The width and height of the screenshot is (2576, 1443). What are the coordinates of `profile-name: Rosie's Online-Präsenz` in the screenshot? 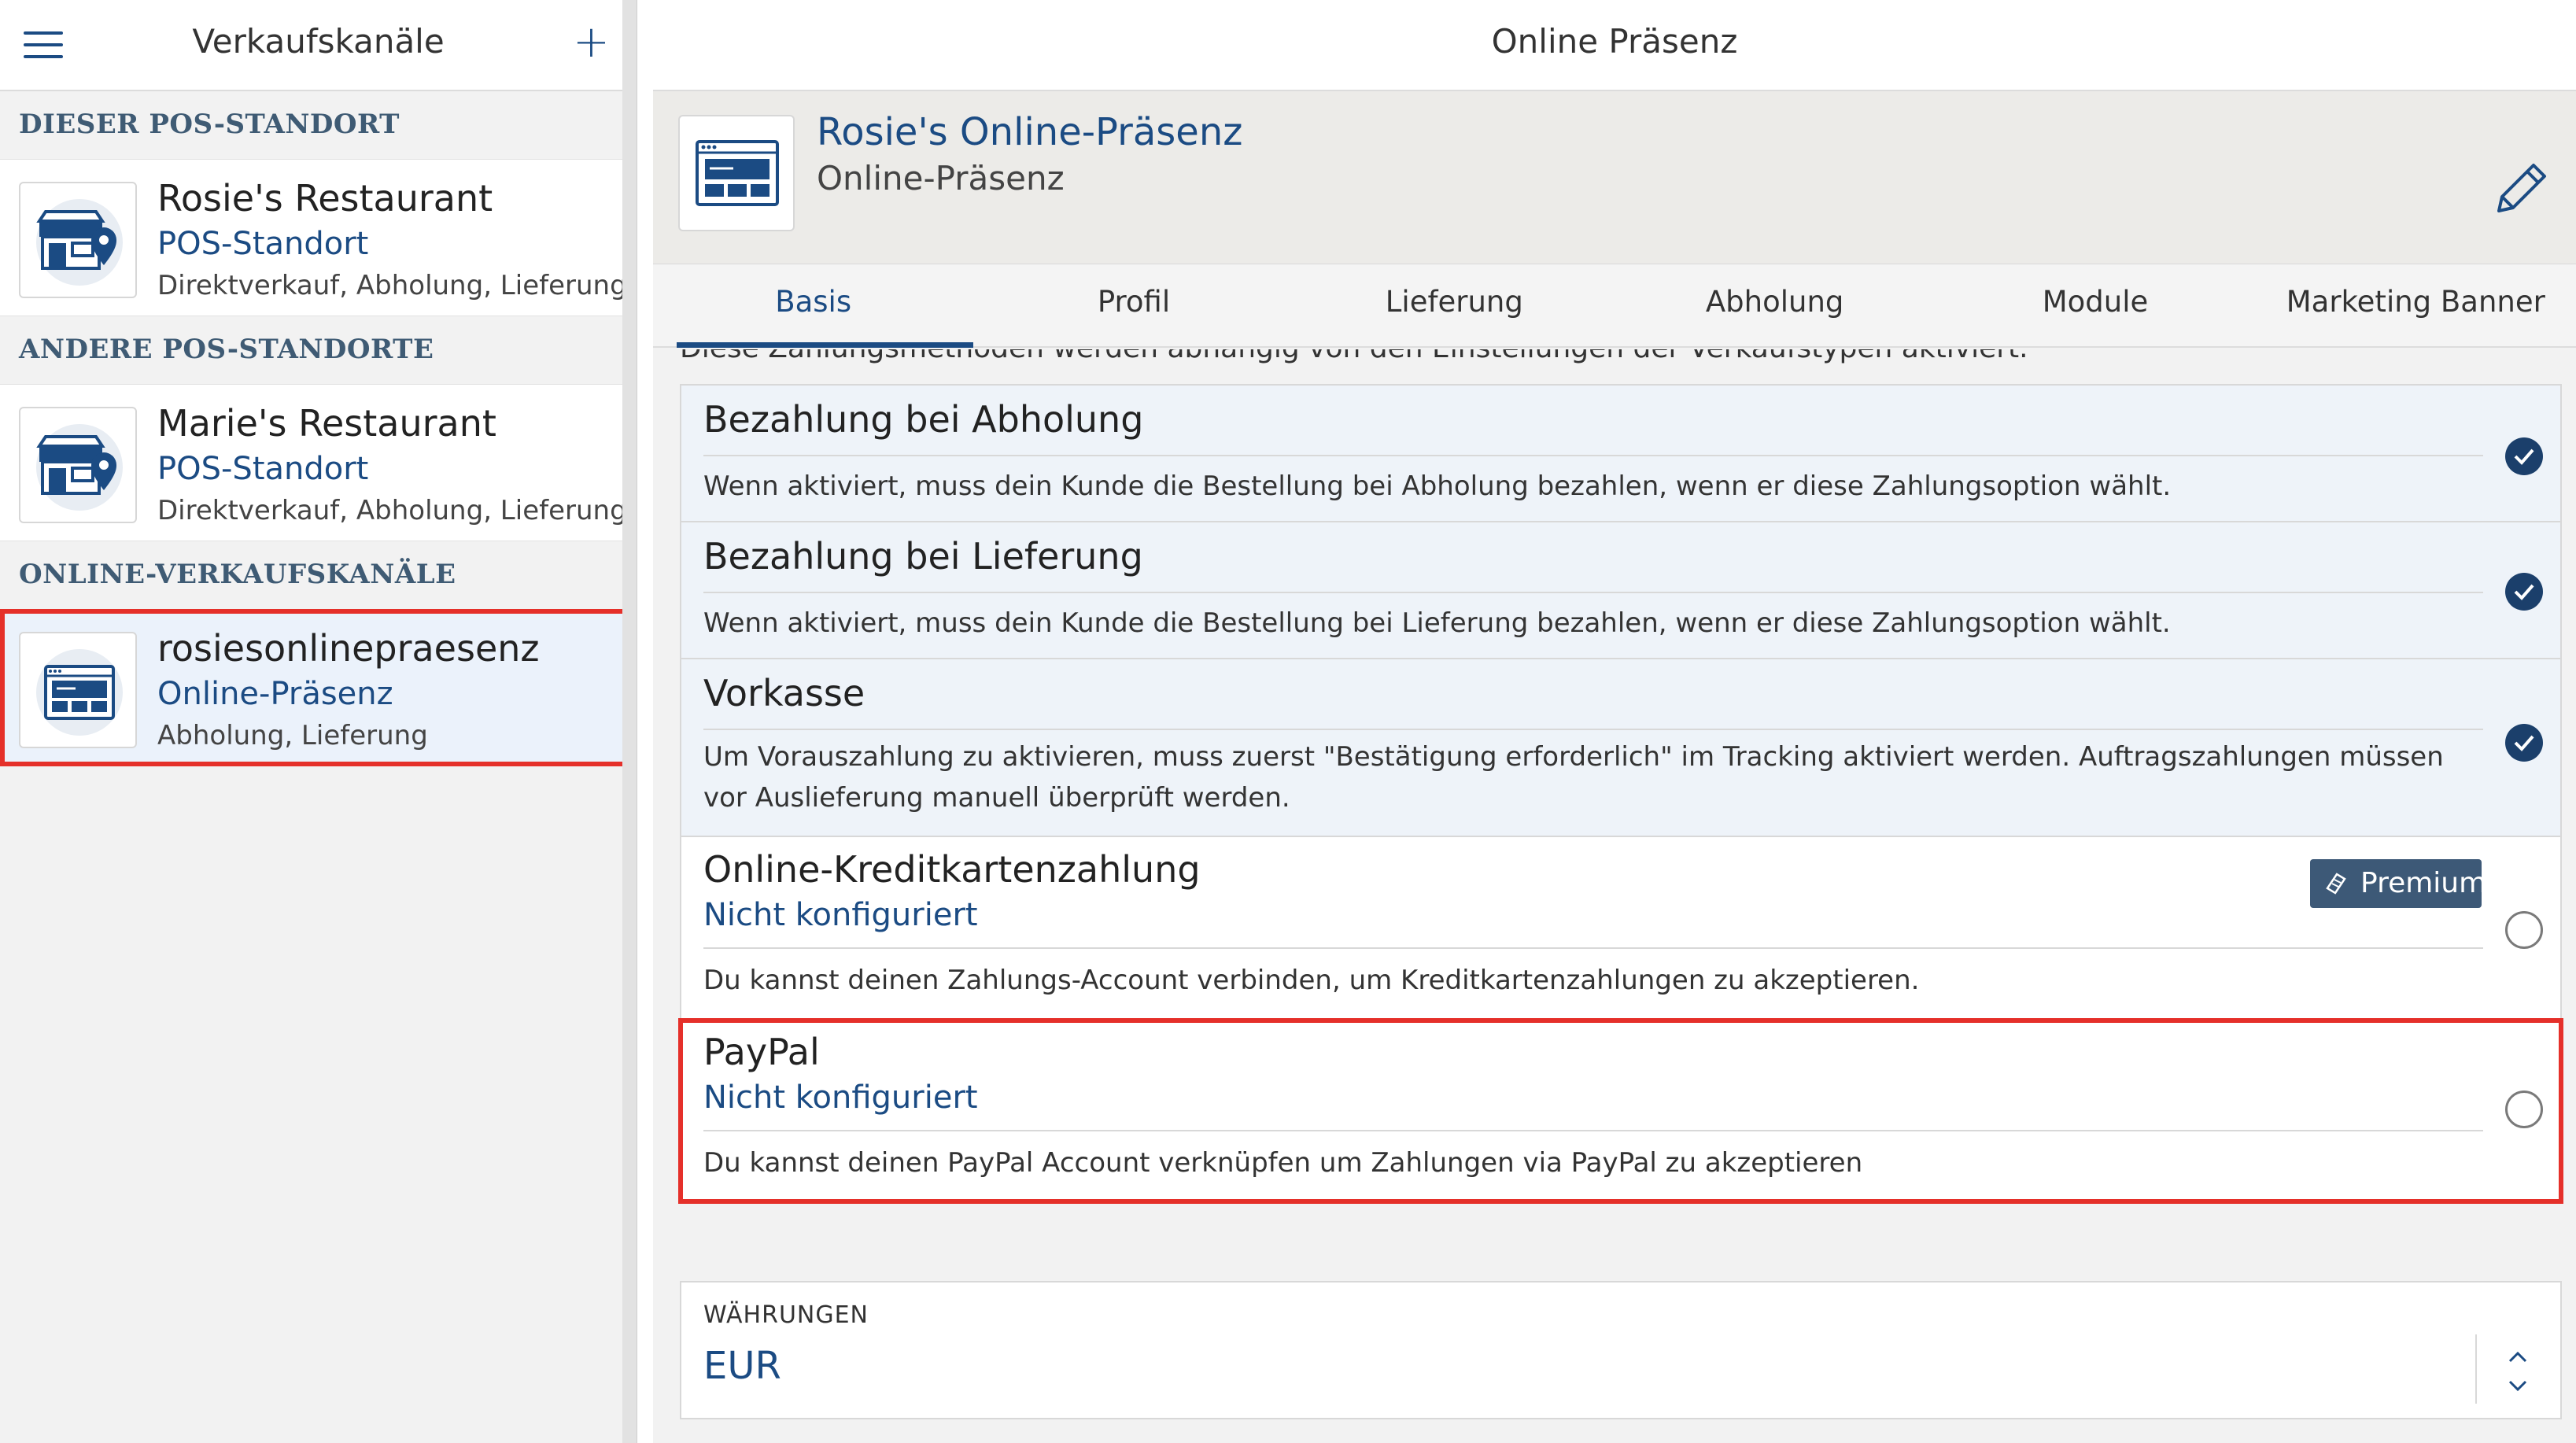 It's located at (1030, 132).